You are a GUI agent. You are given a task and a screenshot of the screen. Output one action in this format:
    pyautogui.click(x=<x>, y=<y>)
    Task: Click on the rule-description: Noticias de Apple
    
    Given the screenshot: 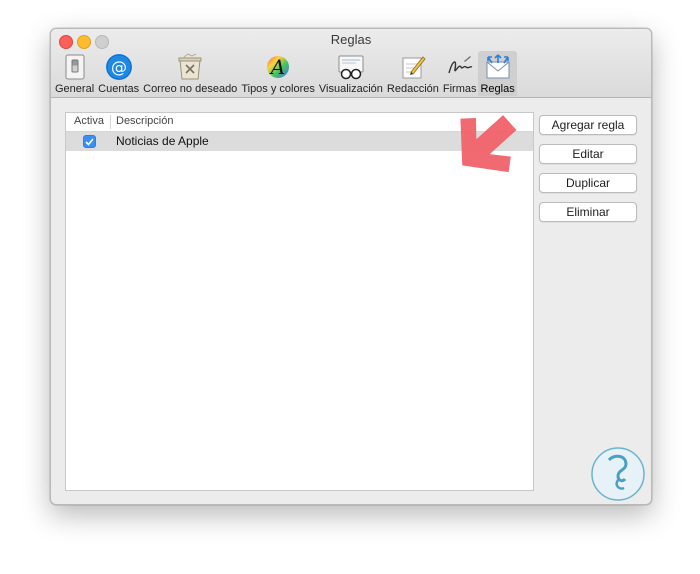 What is the action you would take?
    pyautogui.click(x=162, y=141)
    